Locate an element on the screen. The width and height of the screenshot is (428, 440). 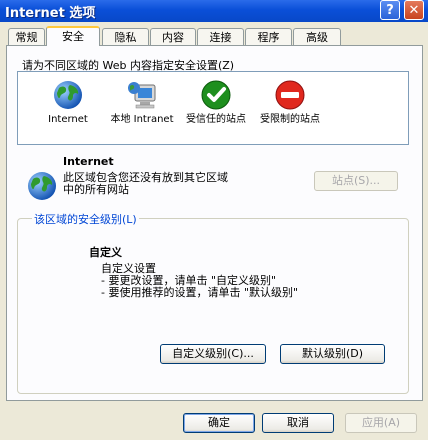
tab-privacy: 隐私 is located at coordinates (125, 36).